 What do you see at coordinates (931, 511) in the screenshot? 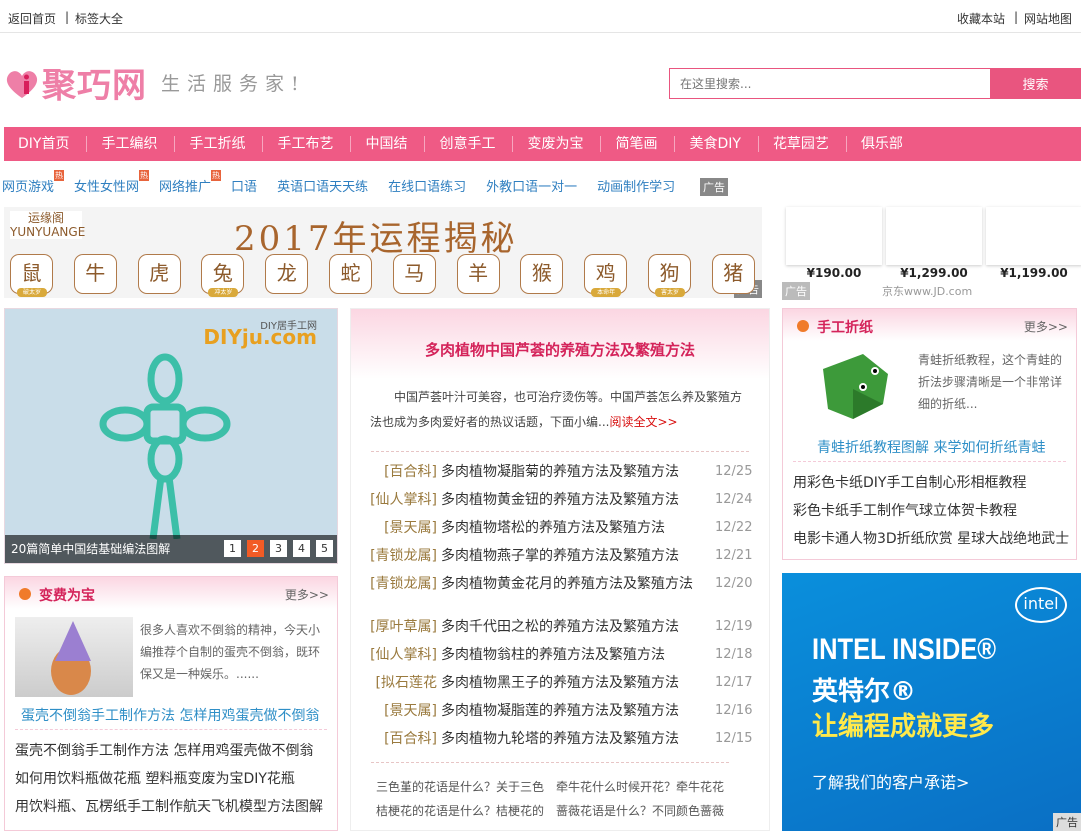
I see `panel-link: 彩色卡纸手工制作气球立体贺卡教程` at bounding box center [931, 511].